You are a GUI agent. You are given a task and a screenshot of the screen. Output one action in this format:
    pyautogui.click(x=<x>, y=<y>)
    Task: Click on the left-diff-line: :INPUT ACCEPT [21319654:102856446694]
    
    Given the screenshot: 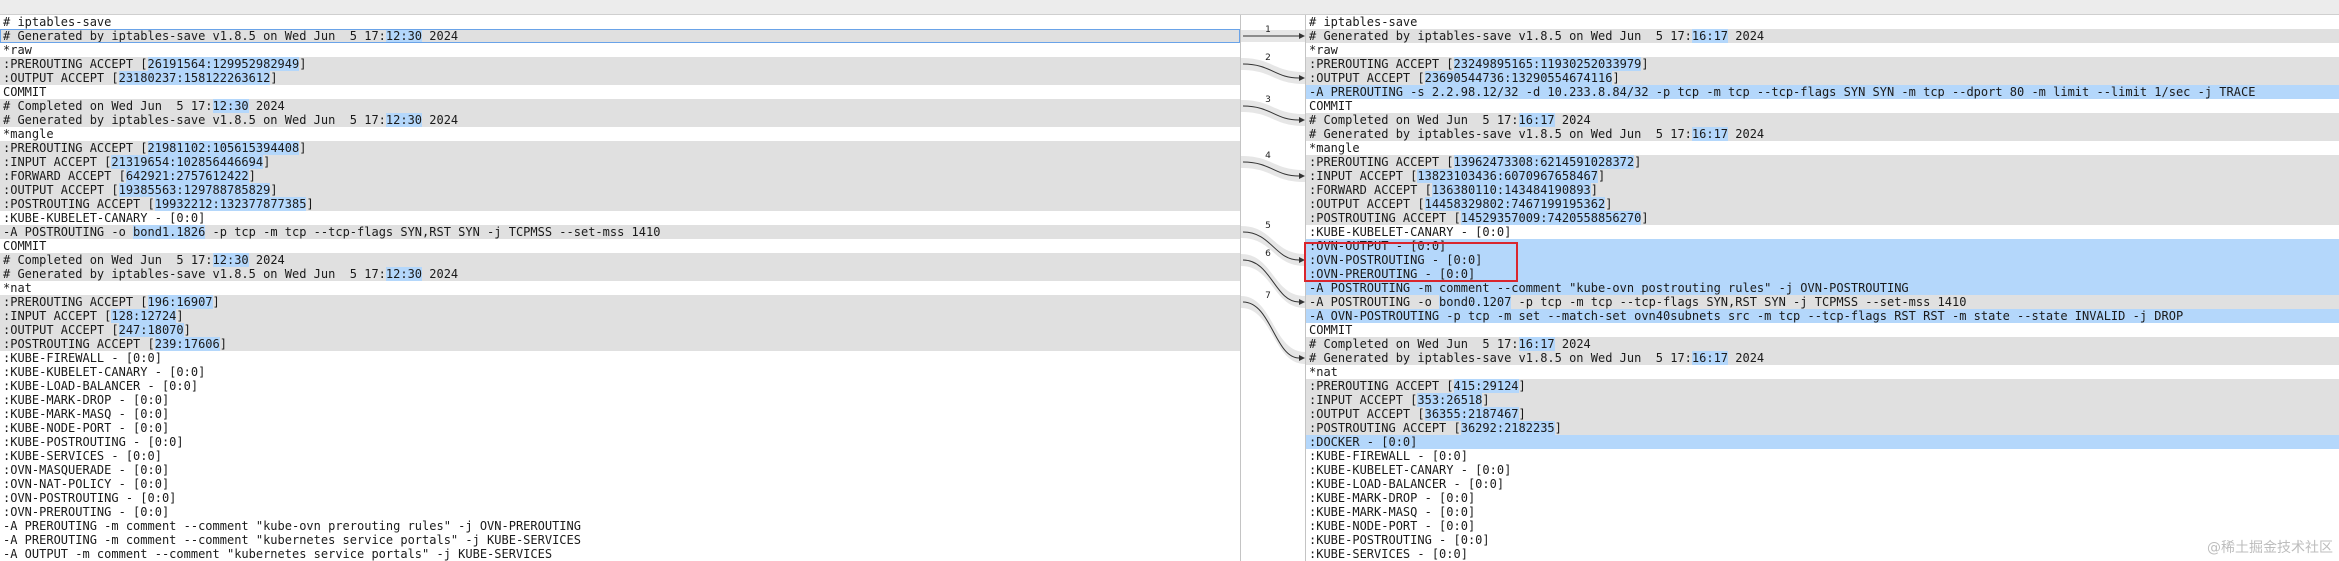 What is the action you would take?
    pyautogui.click(x=620, y=162)
    